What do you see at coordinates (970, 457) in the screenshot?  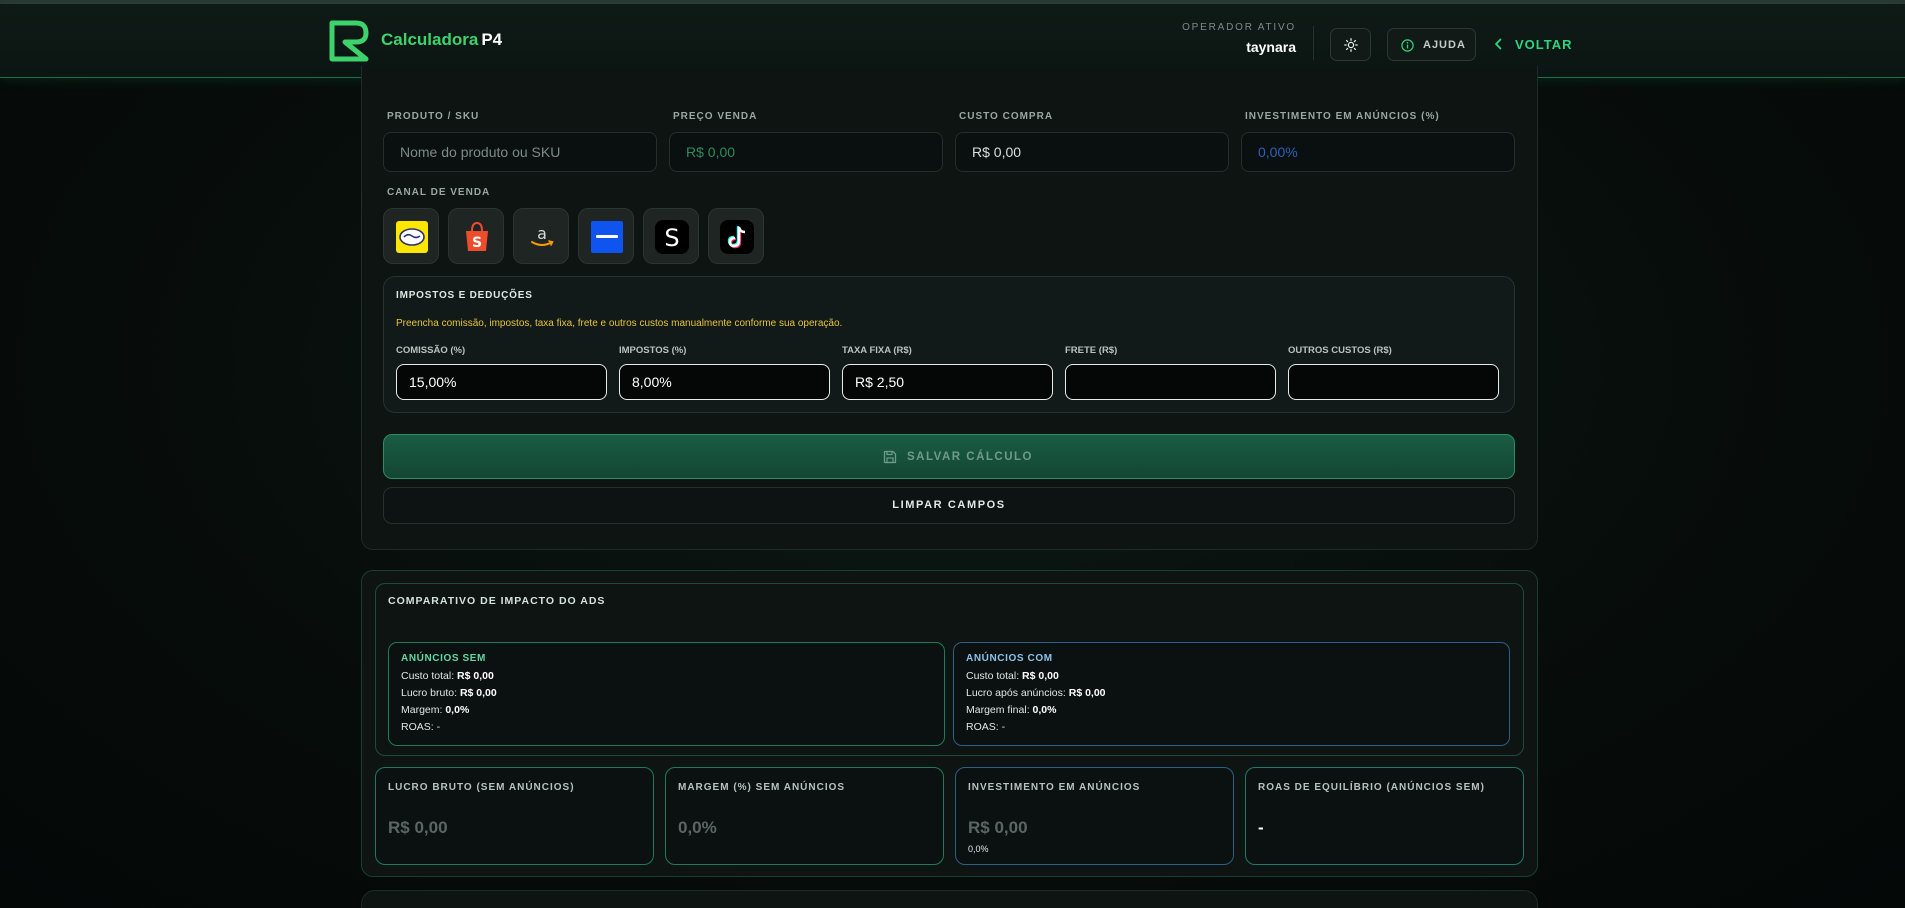 I see `save-calculation-label: SALVAR CÁLCULO` at bounding box center [970, 457].